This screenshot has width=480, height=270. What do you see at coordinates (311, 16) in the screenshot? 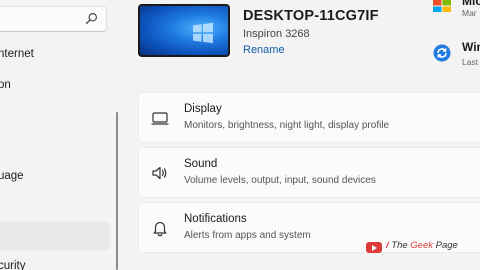
I see `device-name: DESKTOP-11CG7IF` at bounding box center [311, 16].